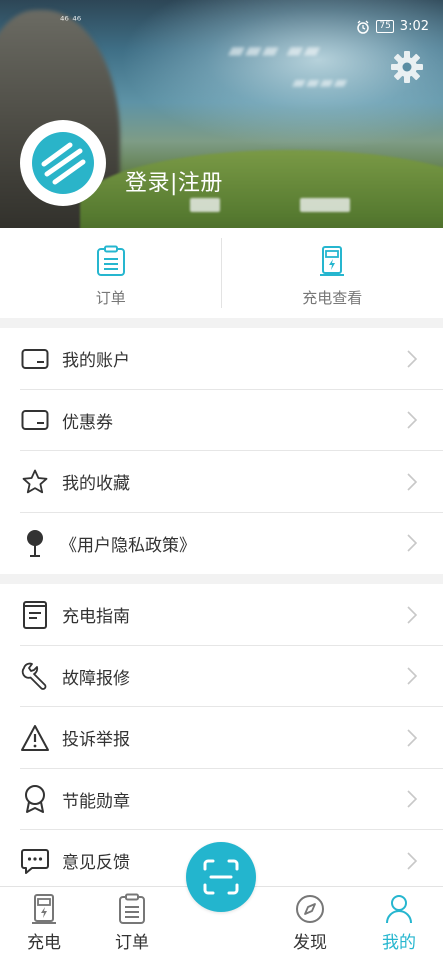  What do you see at coordinates (310, 909) in the screenshot?
I see `compass-icon` at bounding box center [310, 909].